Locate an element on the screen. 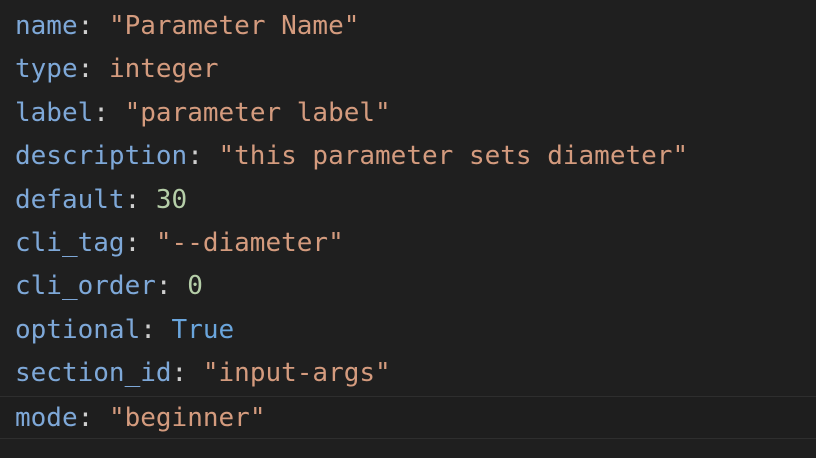 The image size is (816, 458). yaml-key: name is located at coordinates (46, 26).